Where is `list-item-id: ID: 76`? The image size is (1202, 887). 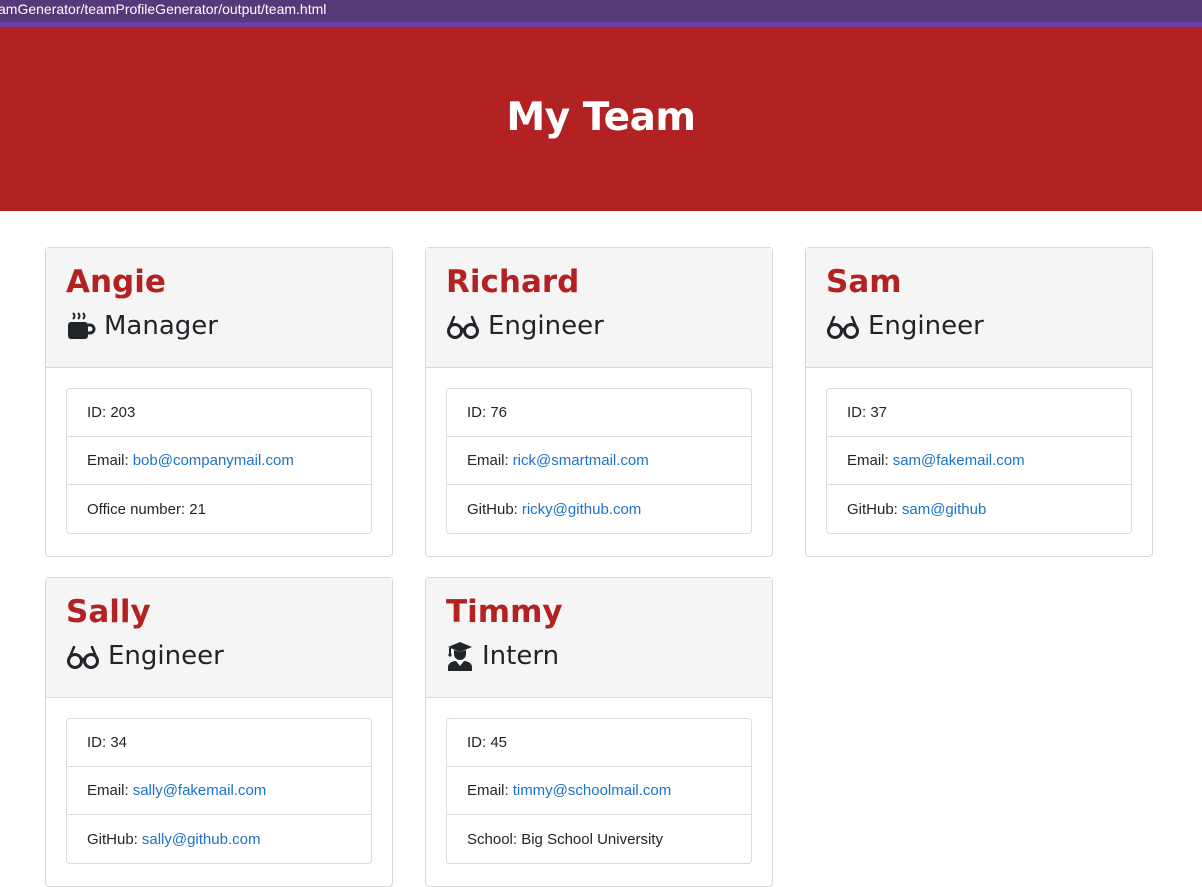 list-item-id: ID: 76 is located at coordinates (599, 413).